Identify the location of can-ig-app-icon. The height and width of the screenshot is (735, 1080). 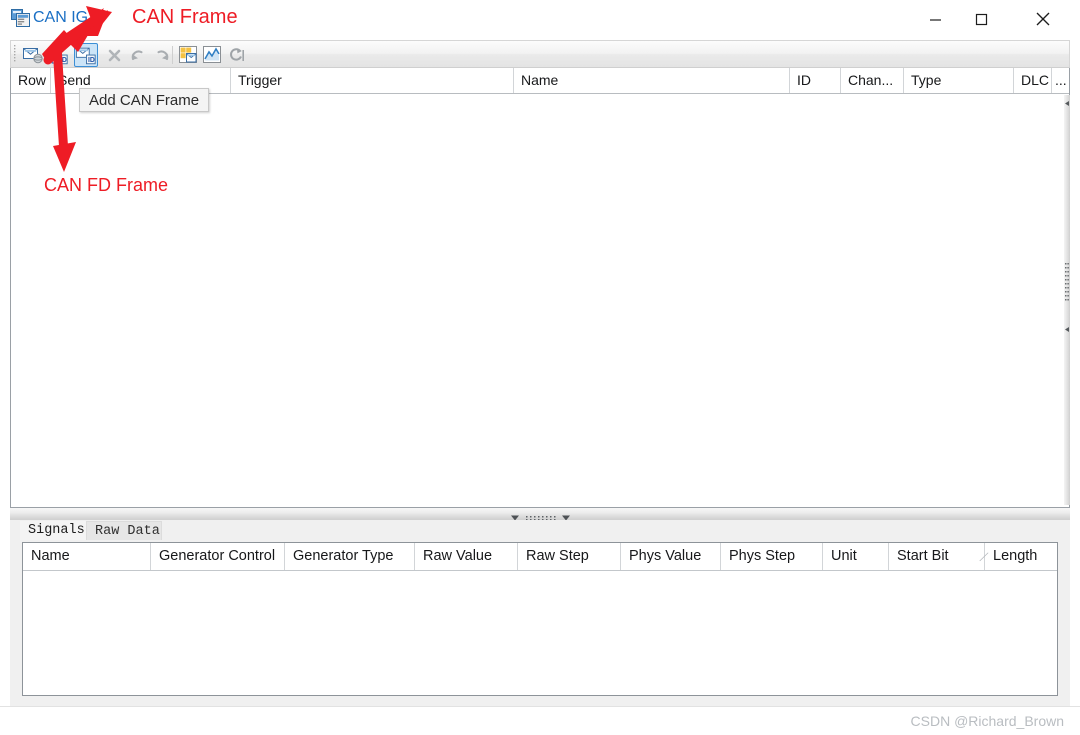
(20, 18).